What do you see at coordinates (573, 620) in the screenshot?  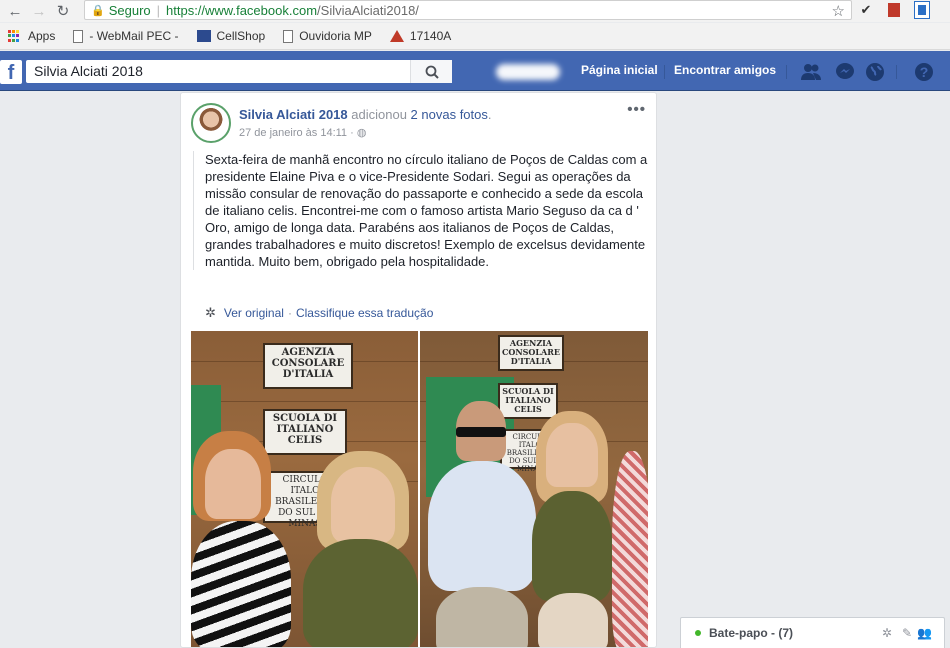 I see `person-white-trousers` at bounding box center [573, 620].